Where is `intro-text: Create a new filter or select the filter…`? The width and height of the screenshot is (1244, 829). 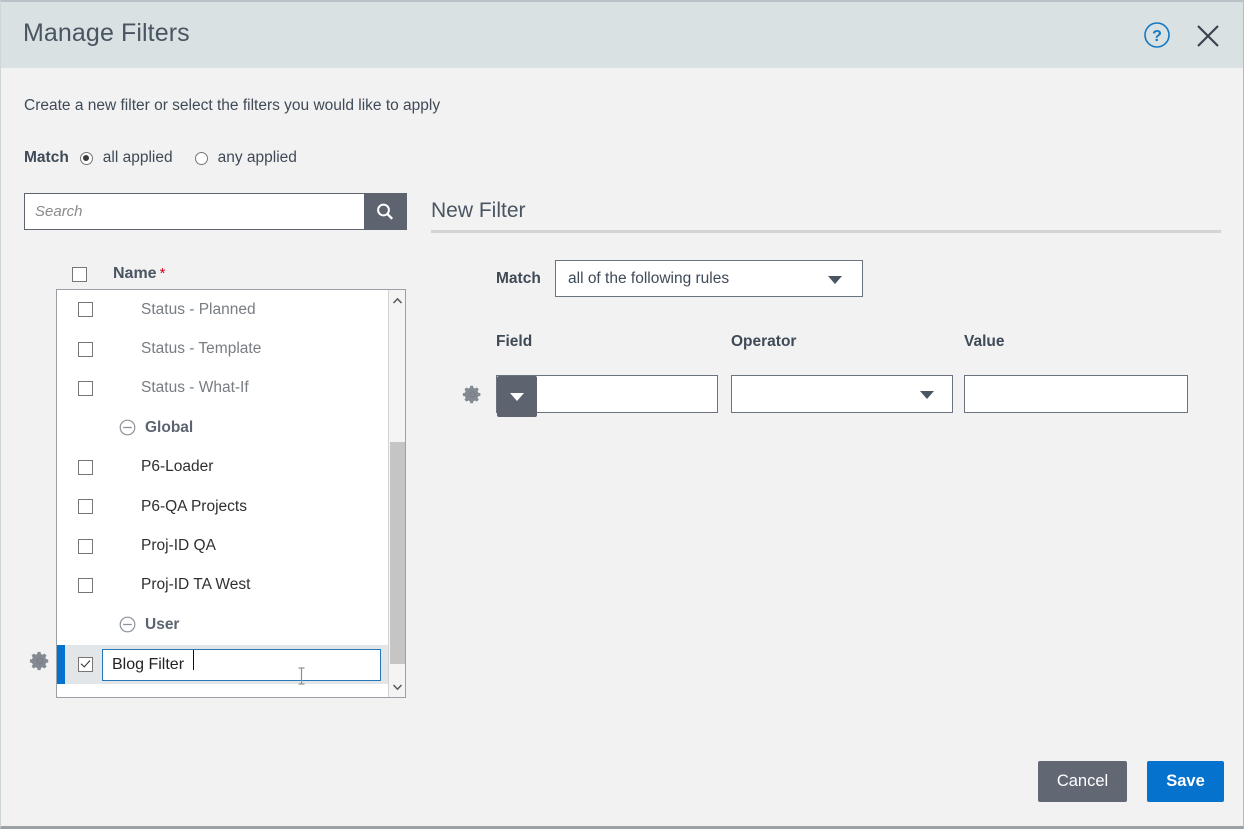
intro-text: Create a new filter or select the filter… is located at coordinates (232, 105).